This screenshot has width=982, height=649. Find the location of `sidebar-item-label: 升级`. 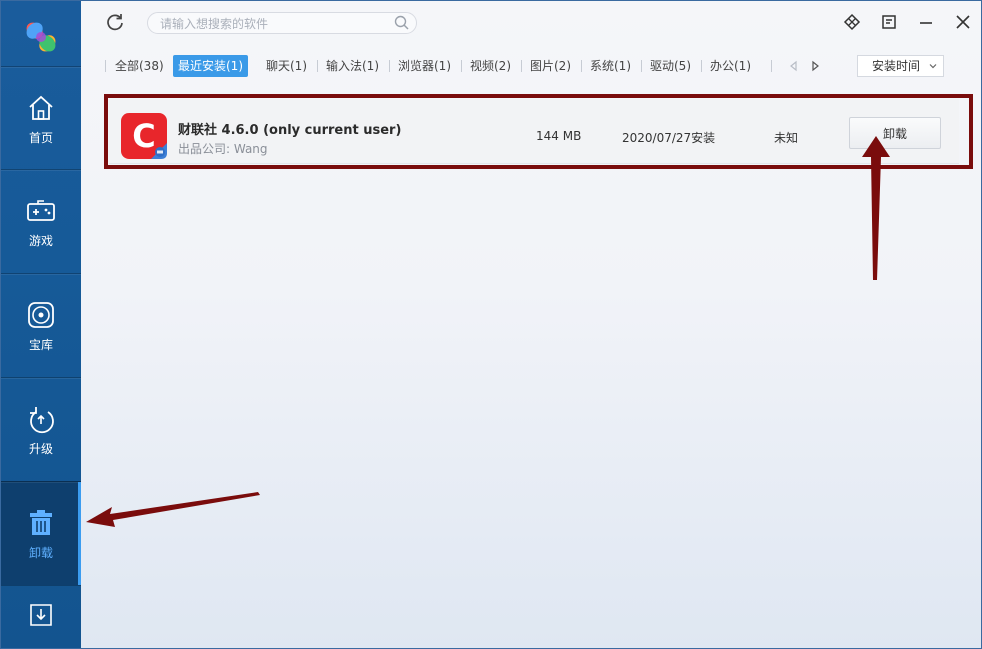

sidebar-item-label: 升级 is located at coordinates (40, 449).